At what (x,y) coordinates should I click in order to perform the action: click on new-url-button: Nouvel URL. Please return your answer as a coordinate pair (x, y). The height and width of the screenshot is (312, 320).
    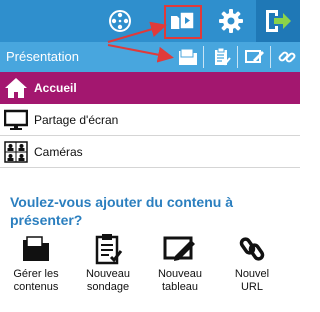
    Looking at the image, I should click on (252, 263).